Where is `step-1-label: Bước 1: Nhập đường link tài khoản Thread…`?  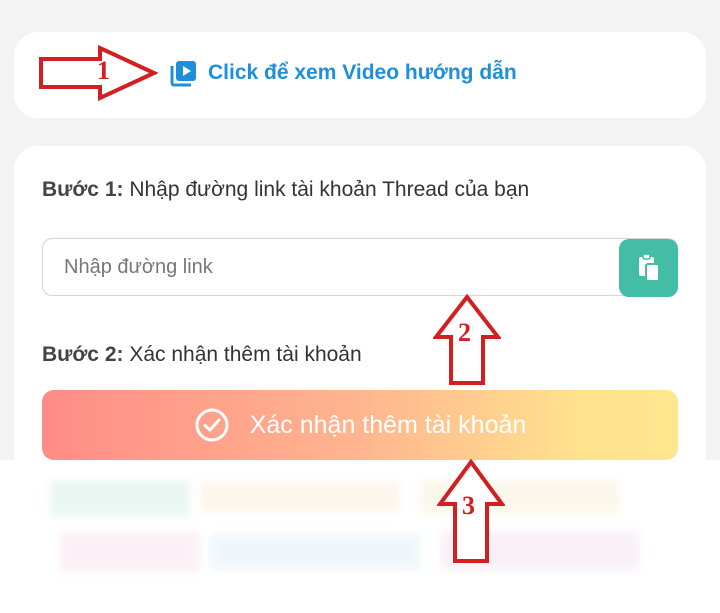 step-1-label: Bước 1: Nhập đường link tài khoản Thread… is located at coordinates (285, 190).